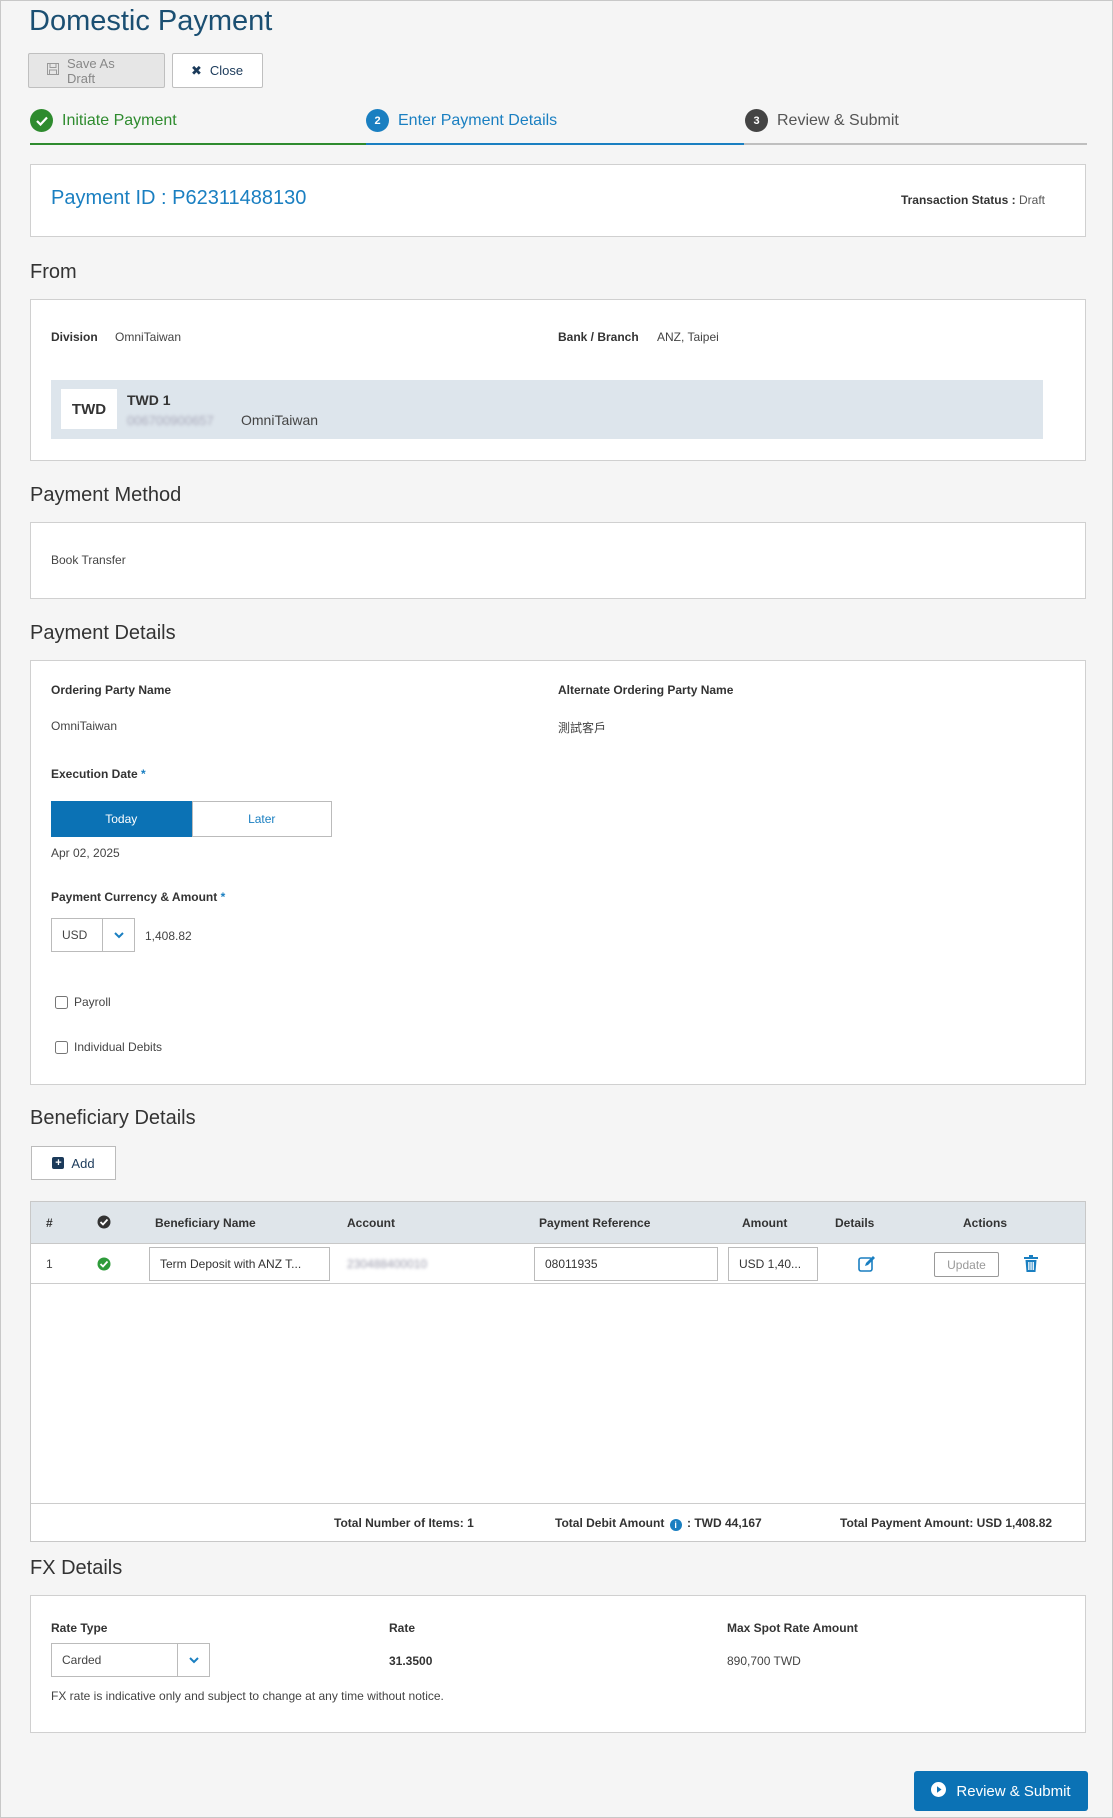  What do you see at coordinates (41, 120) in the screenshot?
I see `check-icon` at bounding box center [41, 120].